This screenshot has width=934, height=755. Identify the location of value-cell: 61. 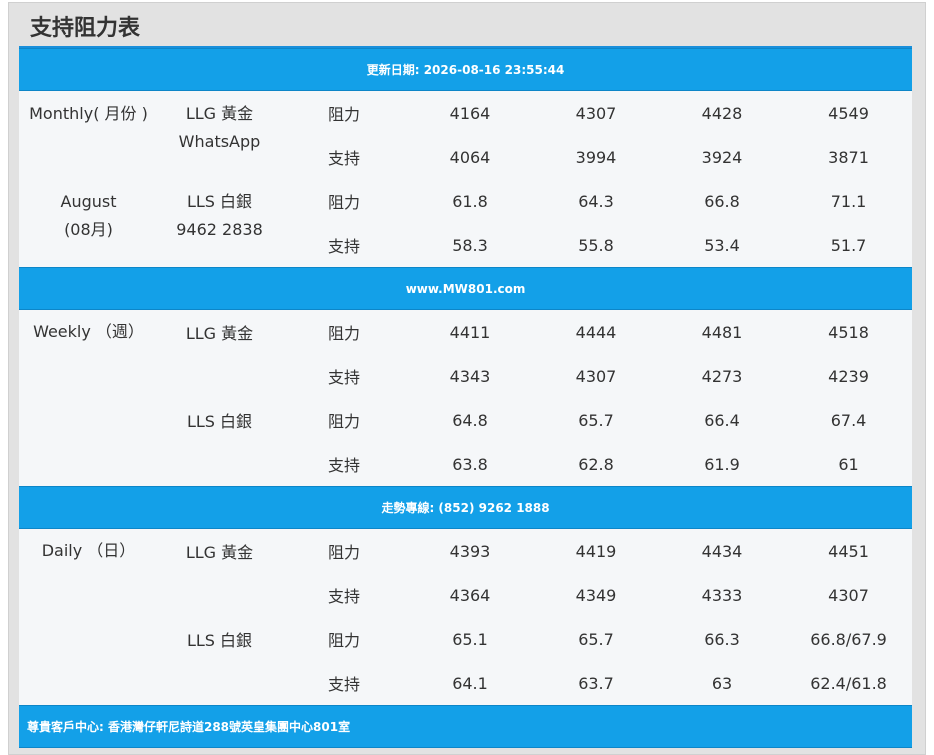
(848, 464).